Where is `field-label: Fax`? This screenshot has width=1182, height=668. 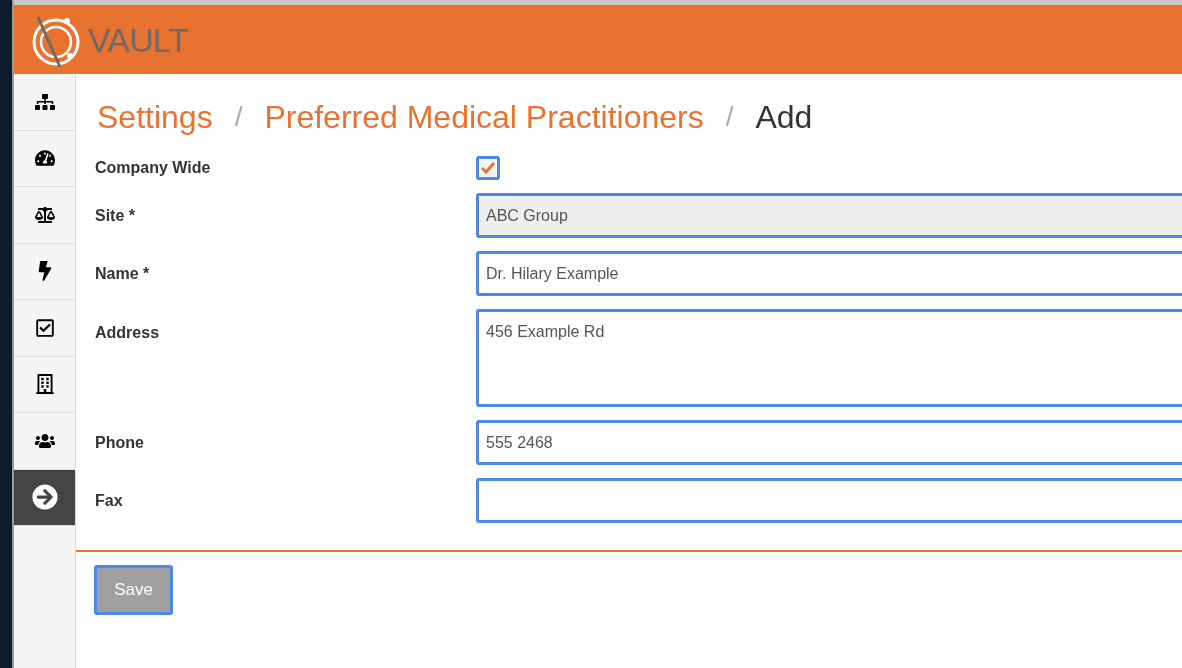 field-label: Fax is located at coordinates (109, 500).